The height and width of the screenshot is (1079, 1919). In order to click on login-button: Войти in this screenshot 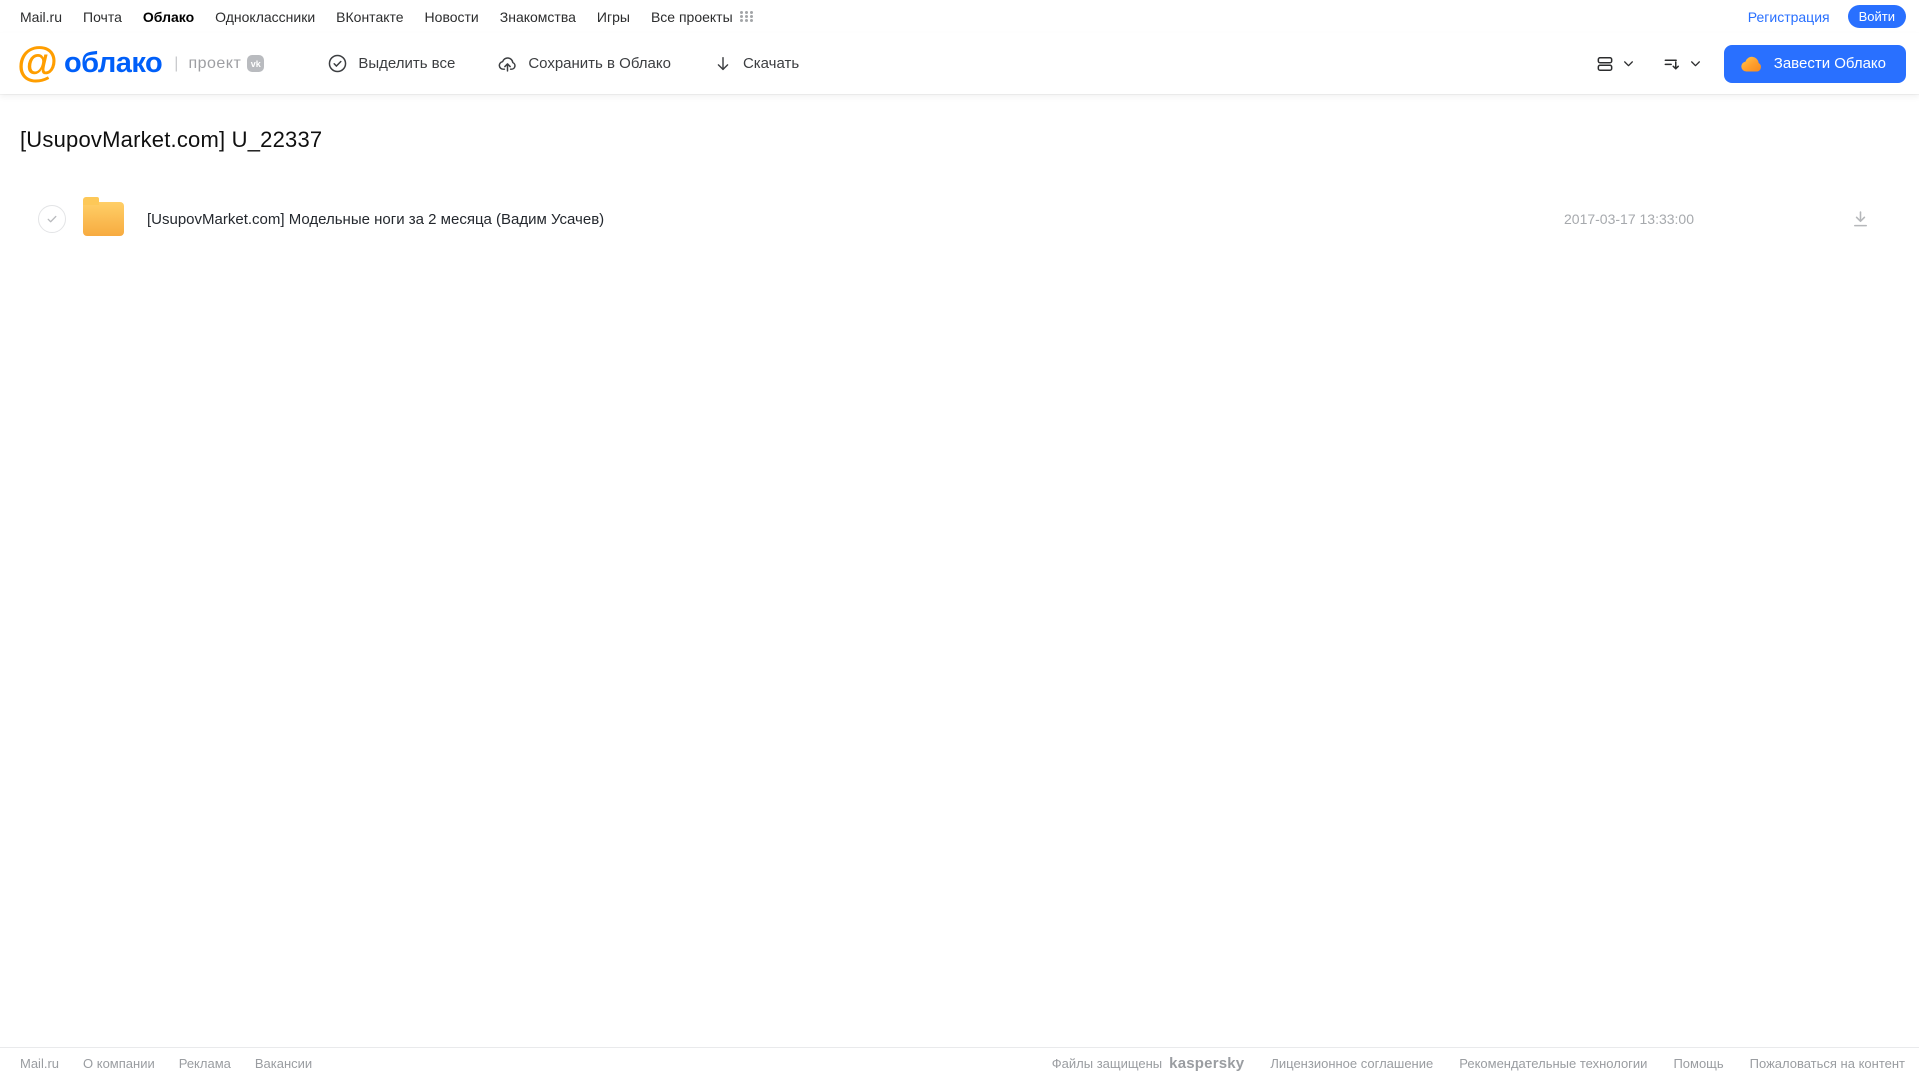, I will do `click(1876, 16)`.